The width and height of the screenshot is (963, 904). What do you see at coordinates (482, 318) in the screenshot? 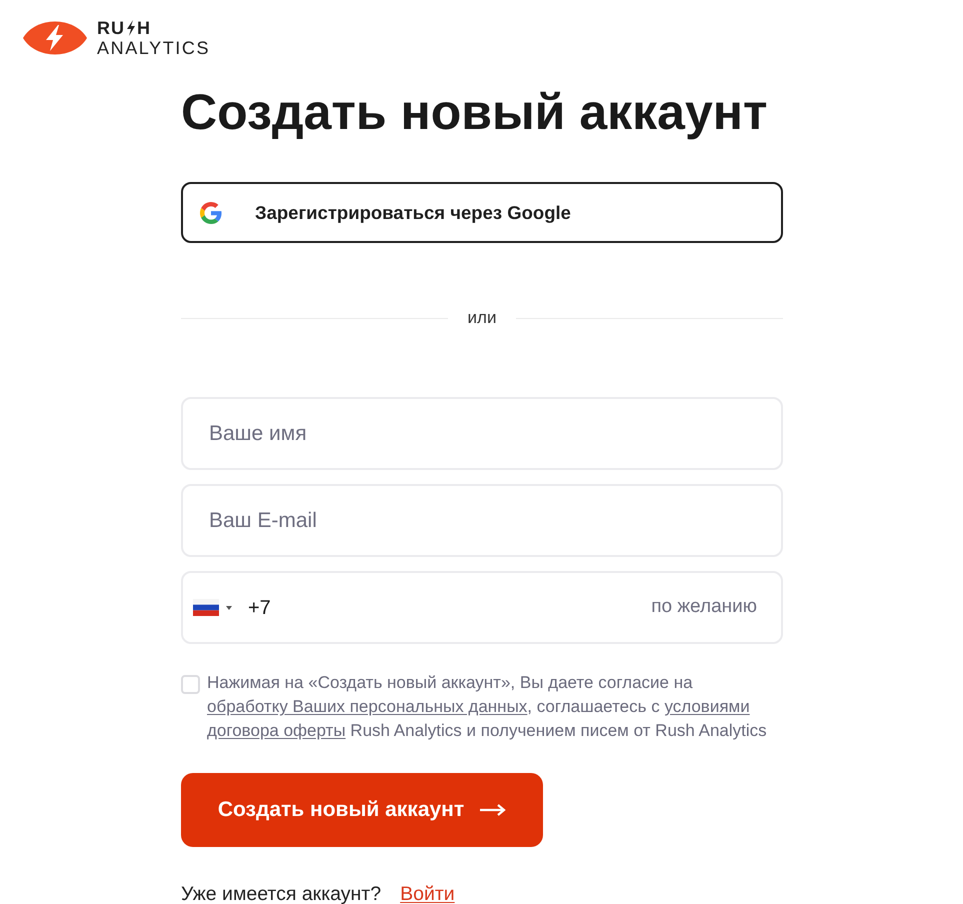
I see `divider-label: или` at bounding box center [482, 318].